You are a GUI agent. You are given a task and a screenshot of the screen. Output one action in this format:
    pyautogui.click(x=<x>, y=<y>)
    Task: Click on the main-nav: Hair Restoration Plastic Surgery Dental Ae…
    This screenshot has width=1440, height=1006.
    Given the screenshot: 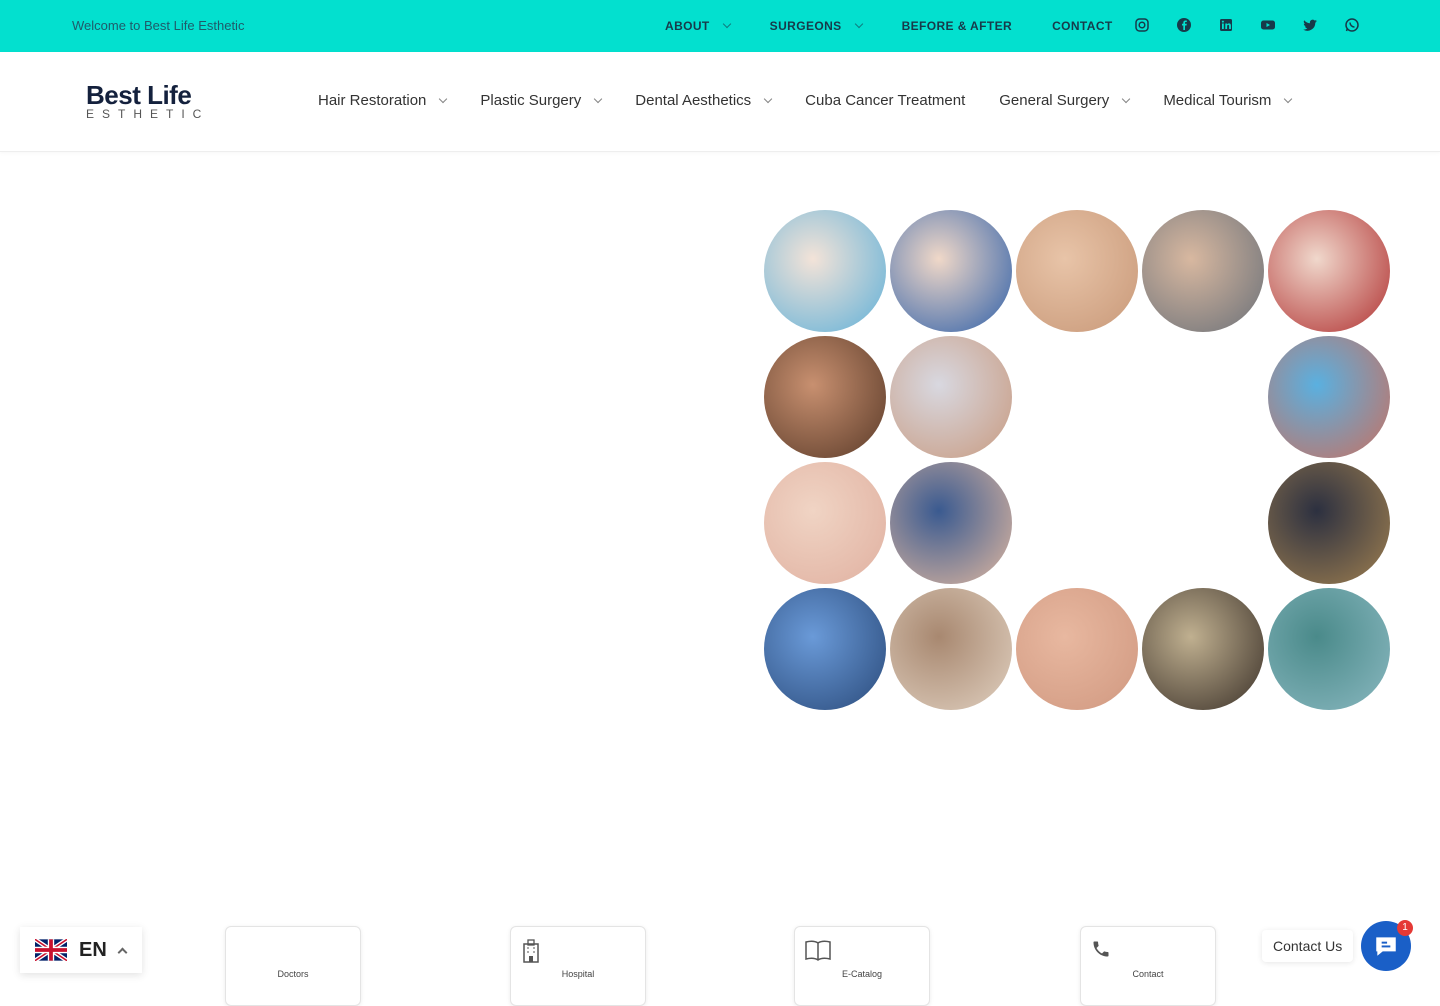 What is the action you would take?
    pyautogui.click(x=821, y=100)
    